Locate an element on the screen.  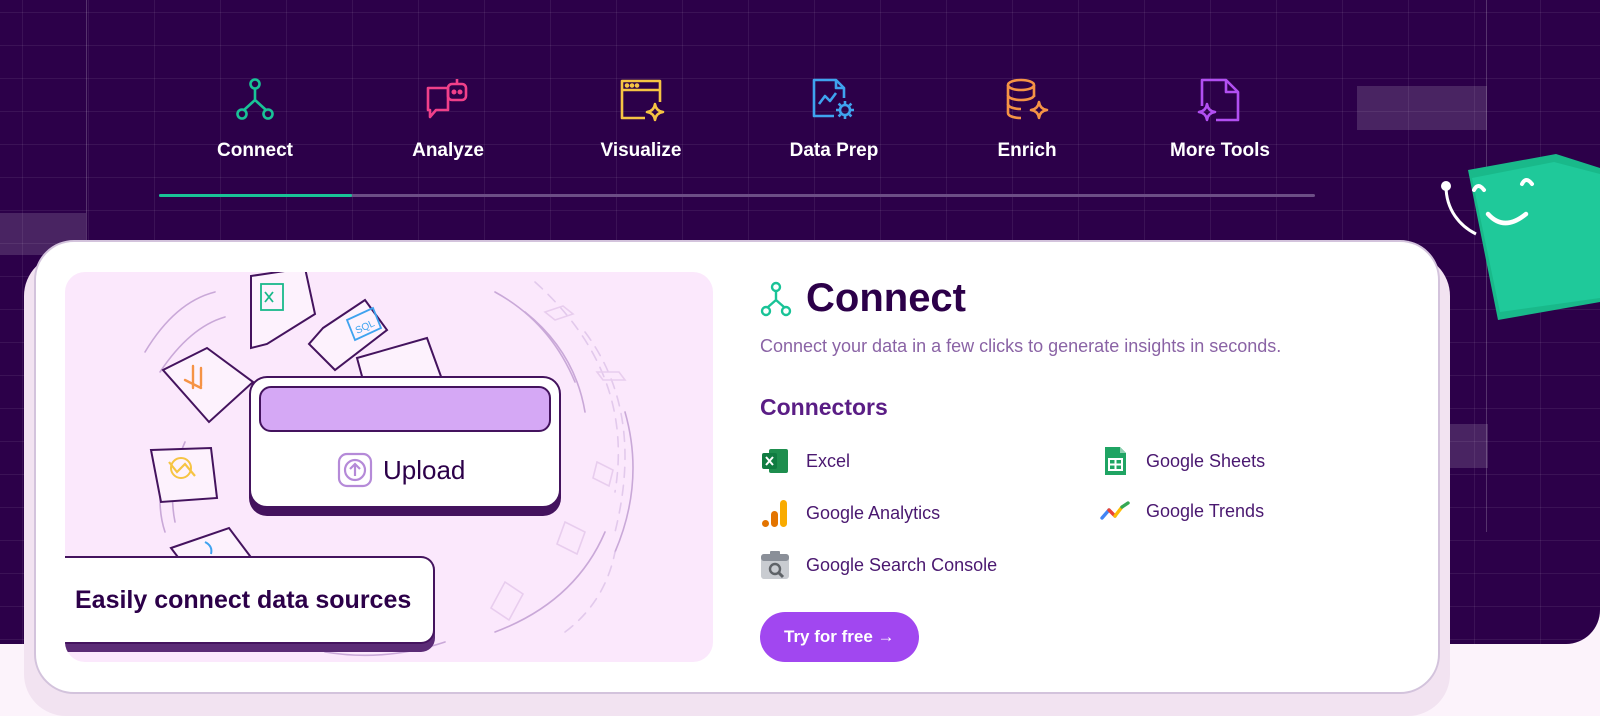
tab-label: Analyze is located at coordinates (448, 150).